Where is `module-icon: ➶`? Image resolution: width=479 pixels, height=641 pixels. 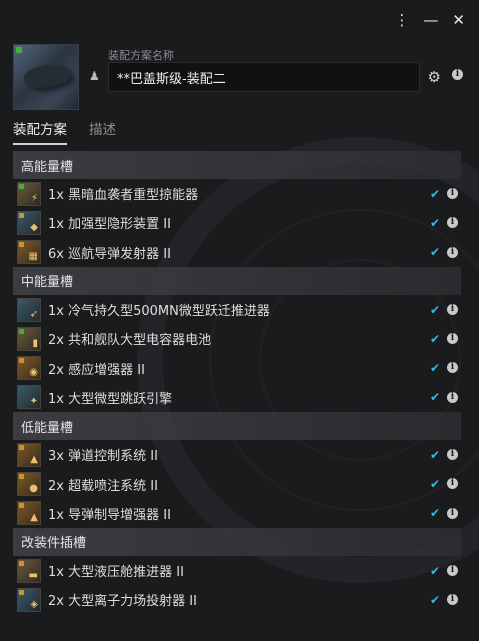
module-icon: ➶ is located at coordinates (29, 309).